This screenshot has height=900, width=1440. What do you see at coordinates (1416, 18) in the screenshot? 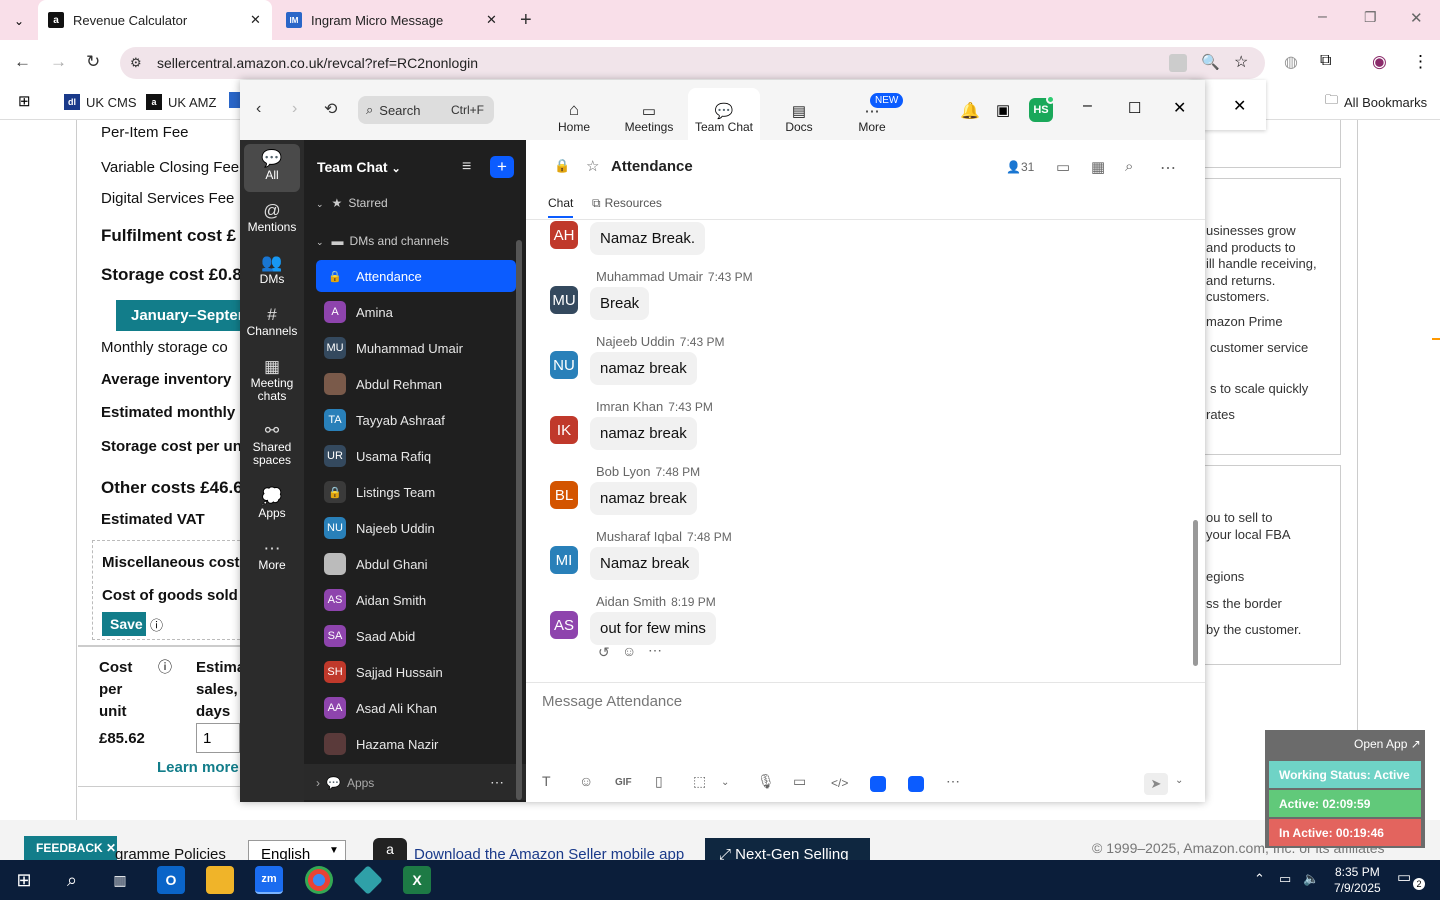
I see `window-close-icon: ✕` at bounding box center [1416, 18].